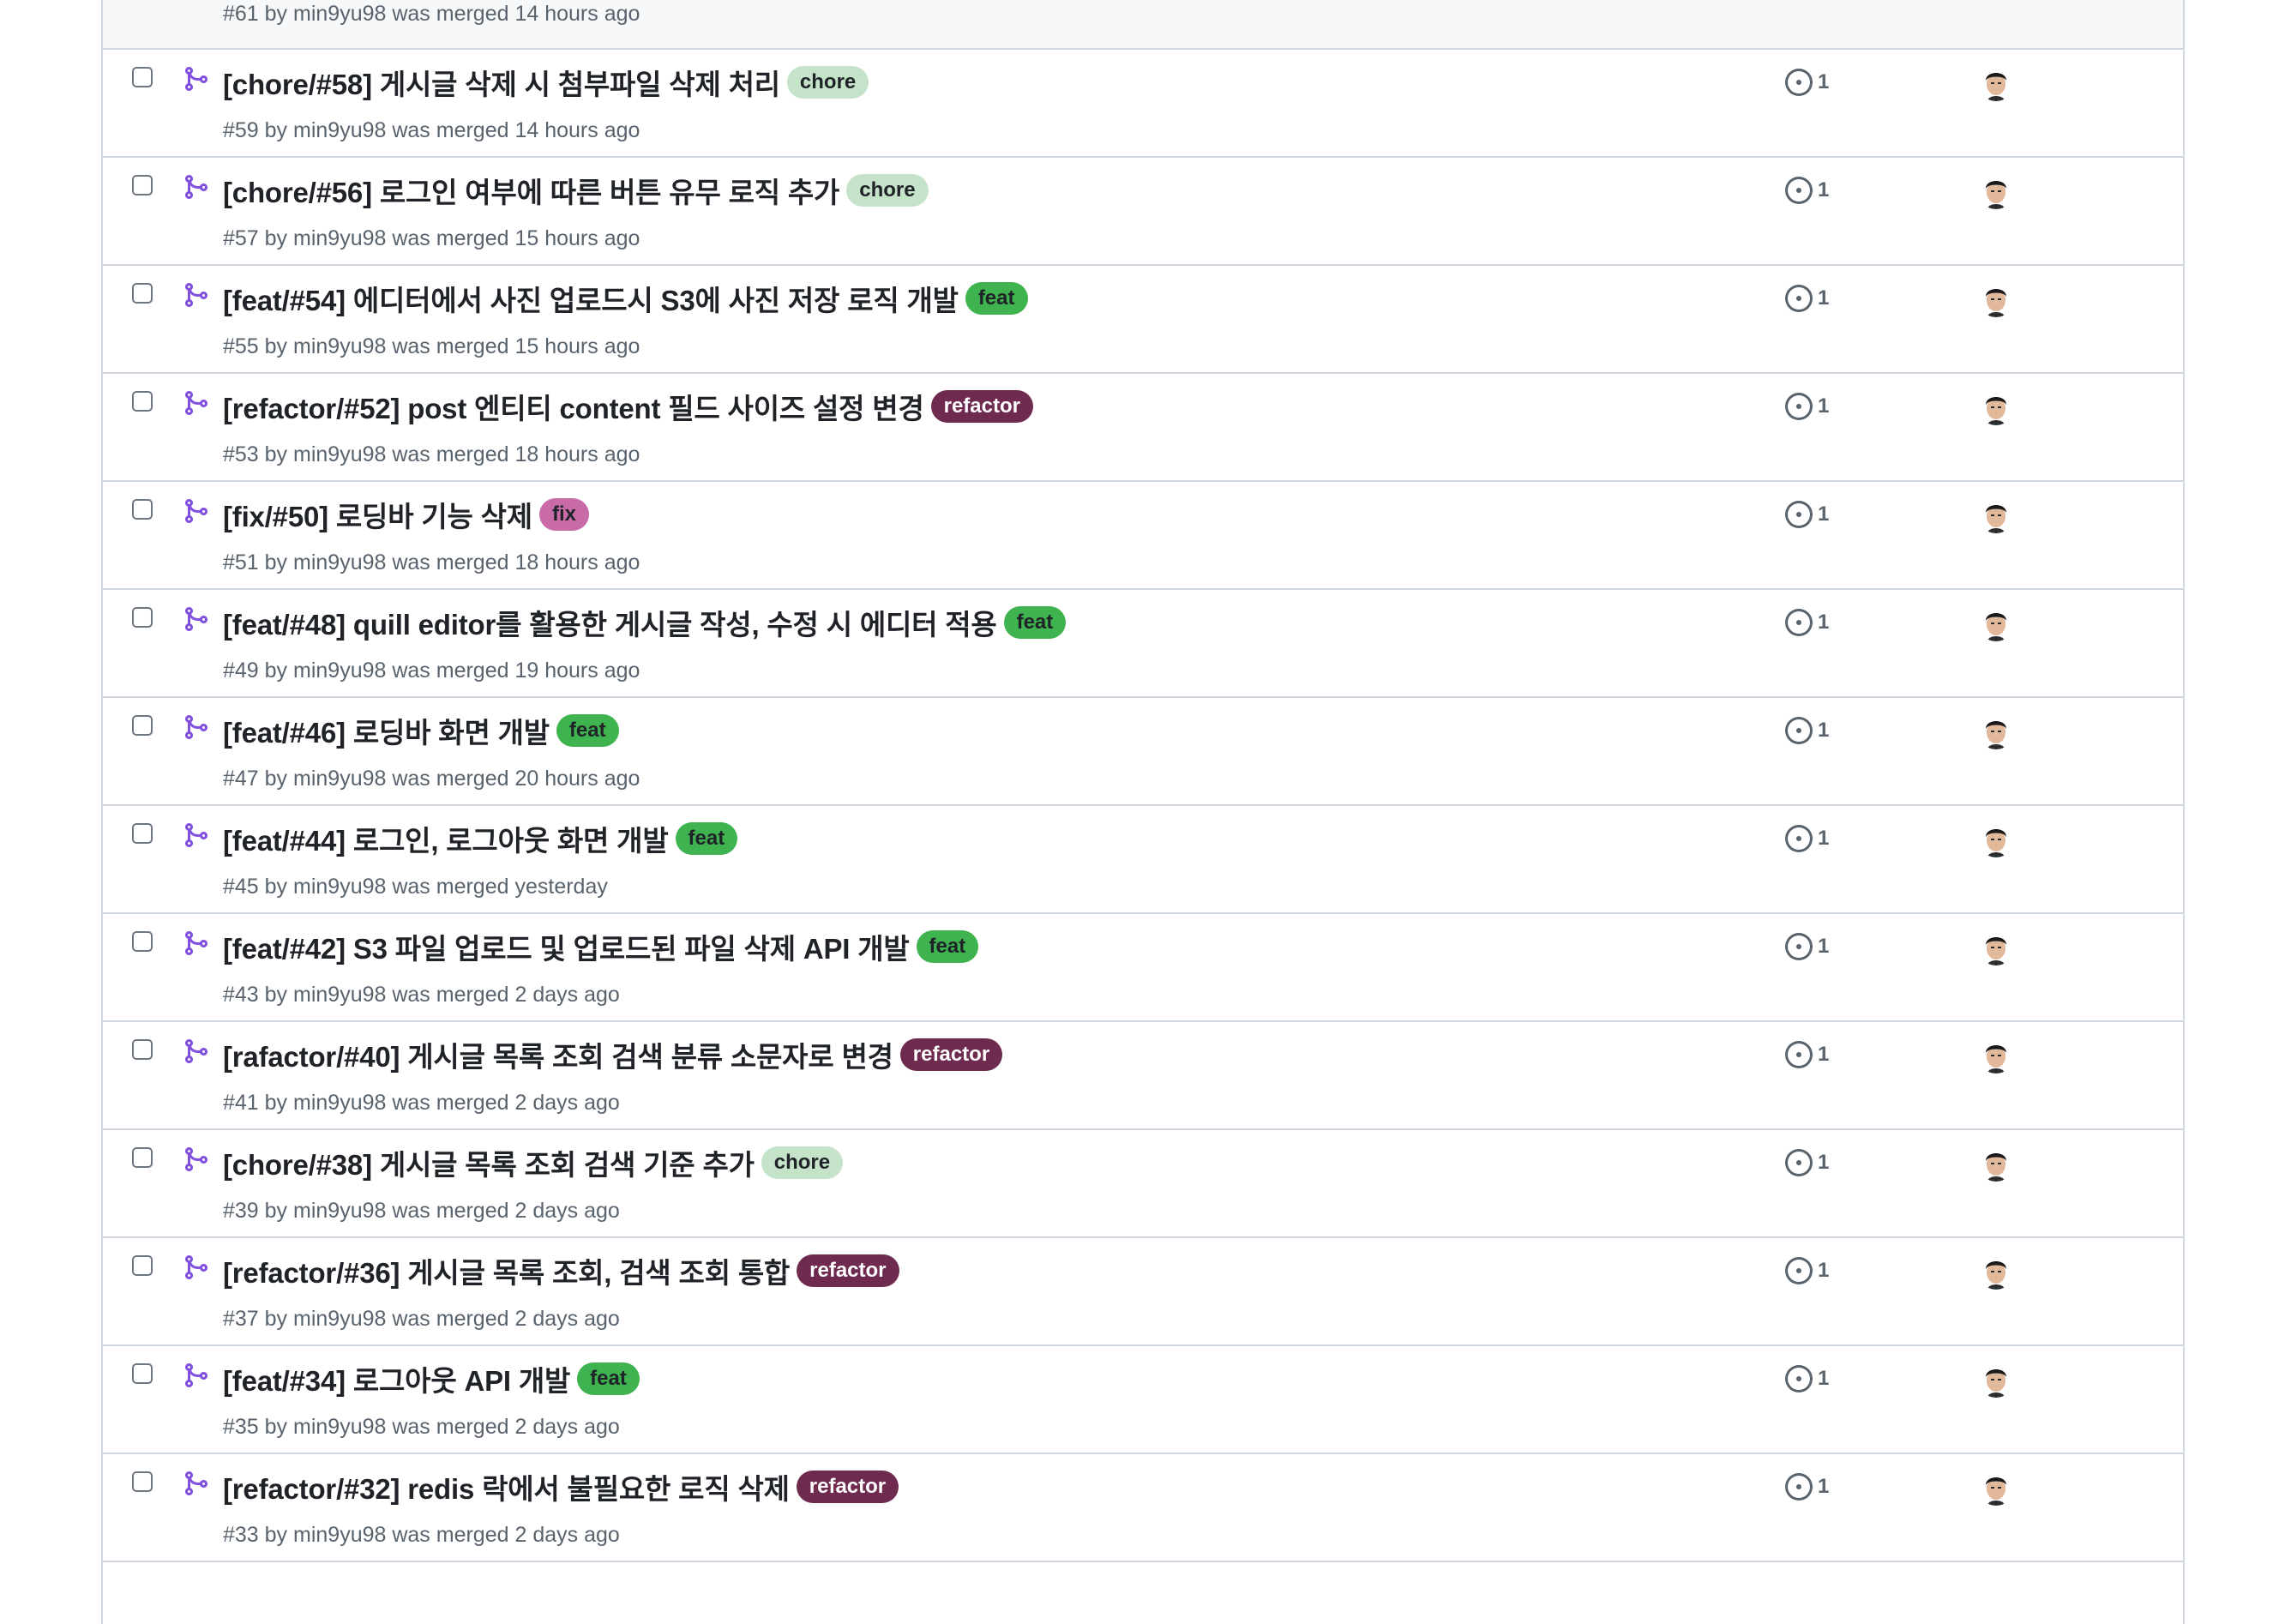 The image size is (2279, 1624). I want to click on pr-title-link: [feat/#46] 로딩바 화면 개발, so click(387, 730).